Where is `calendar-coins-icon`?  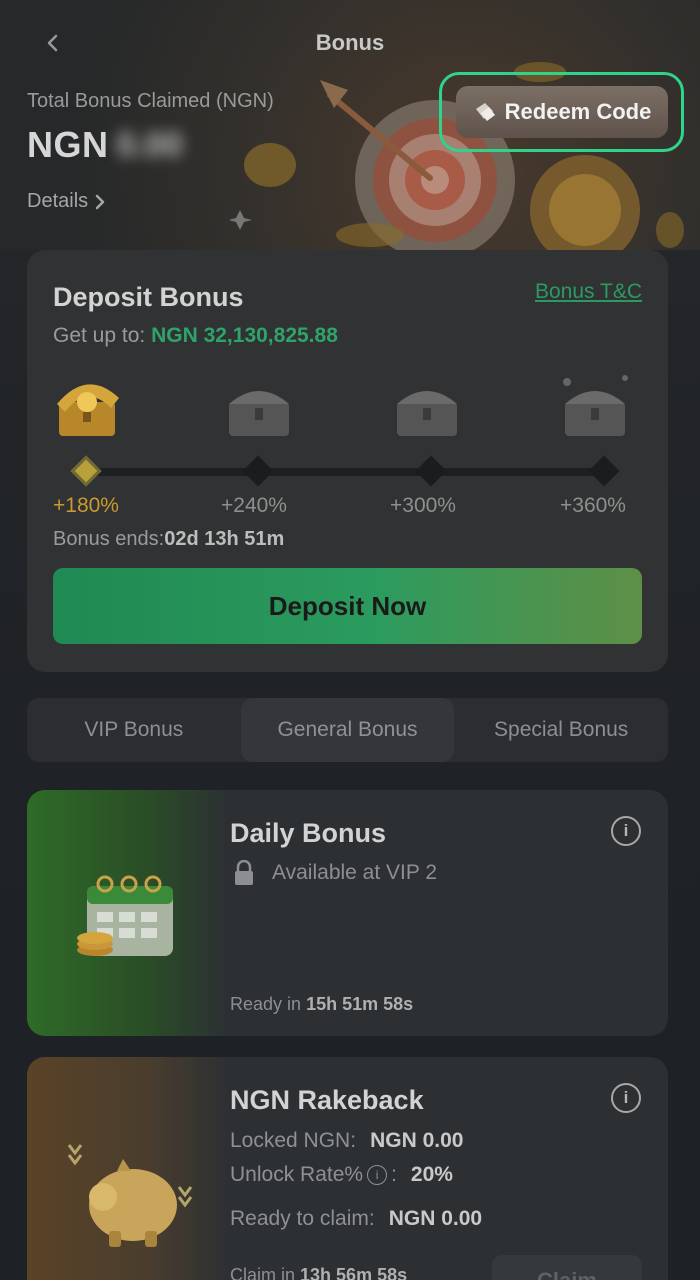 calendar-coins-icon is located at coordinates (125, 915).